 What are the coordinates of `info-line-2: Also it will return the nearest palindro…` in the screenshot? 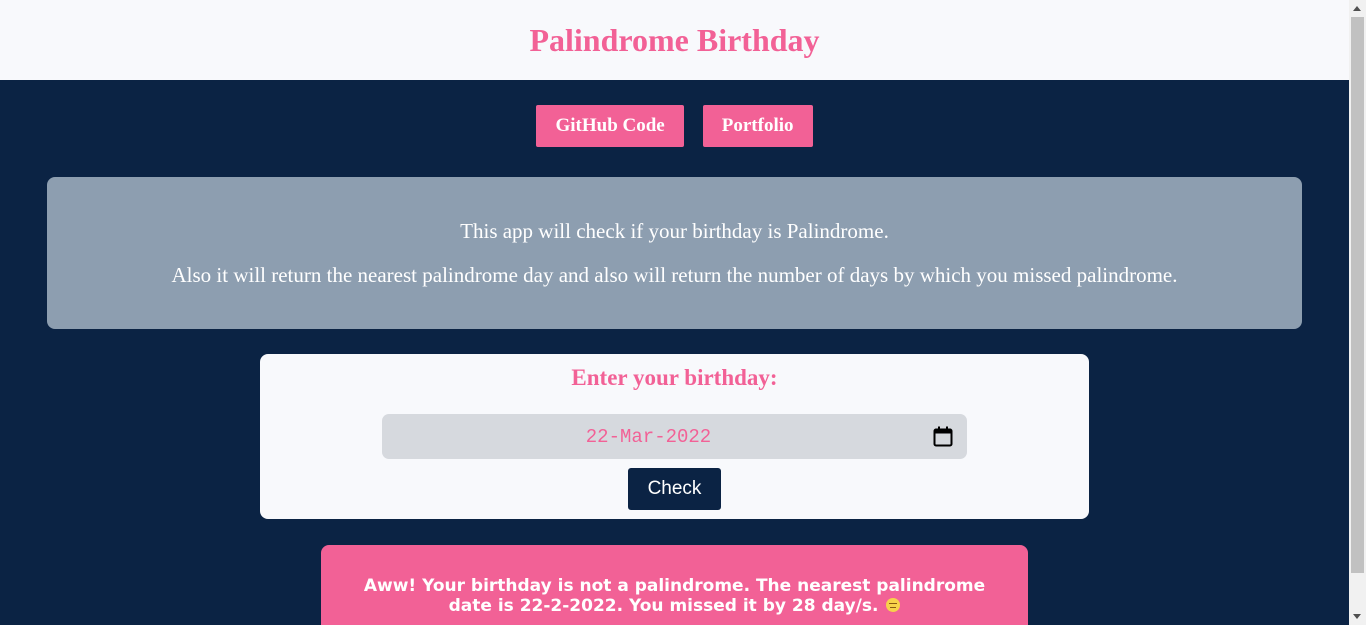 It's located at (674, 275).